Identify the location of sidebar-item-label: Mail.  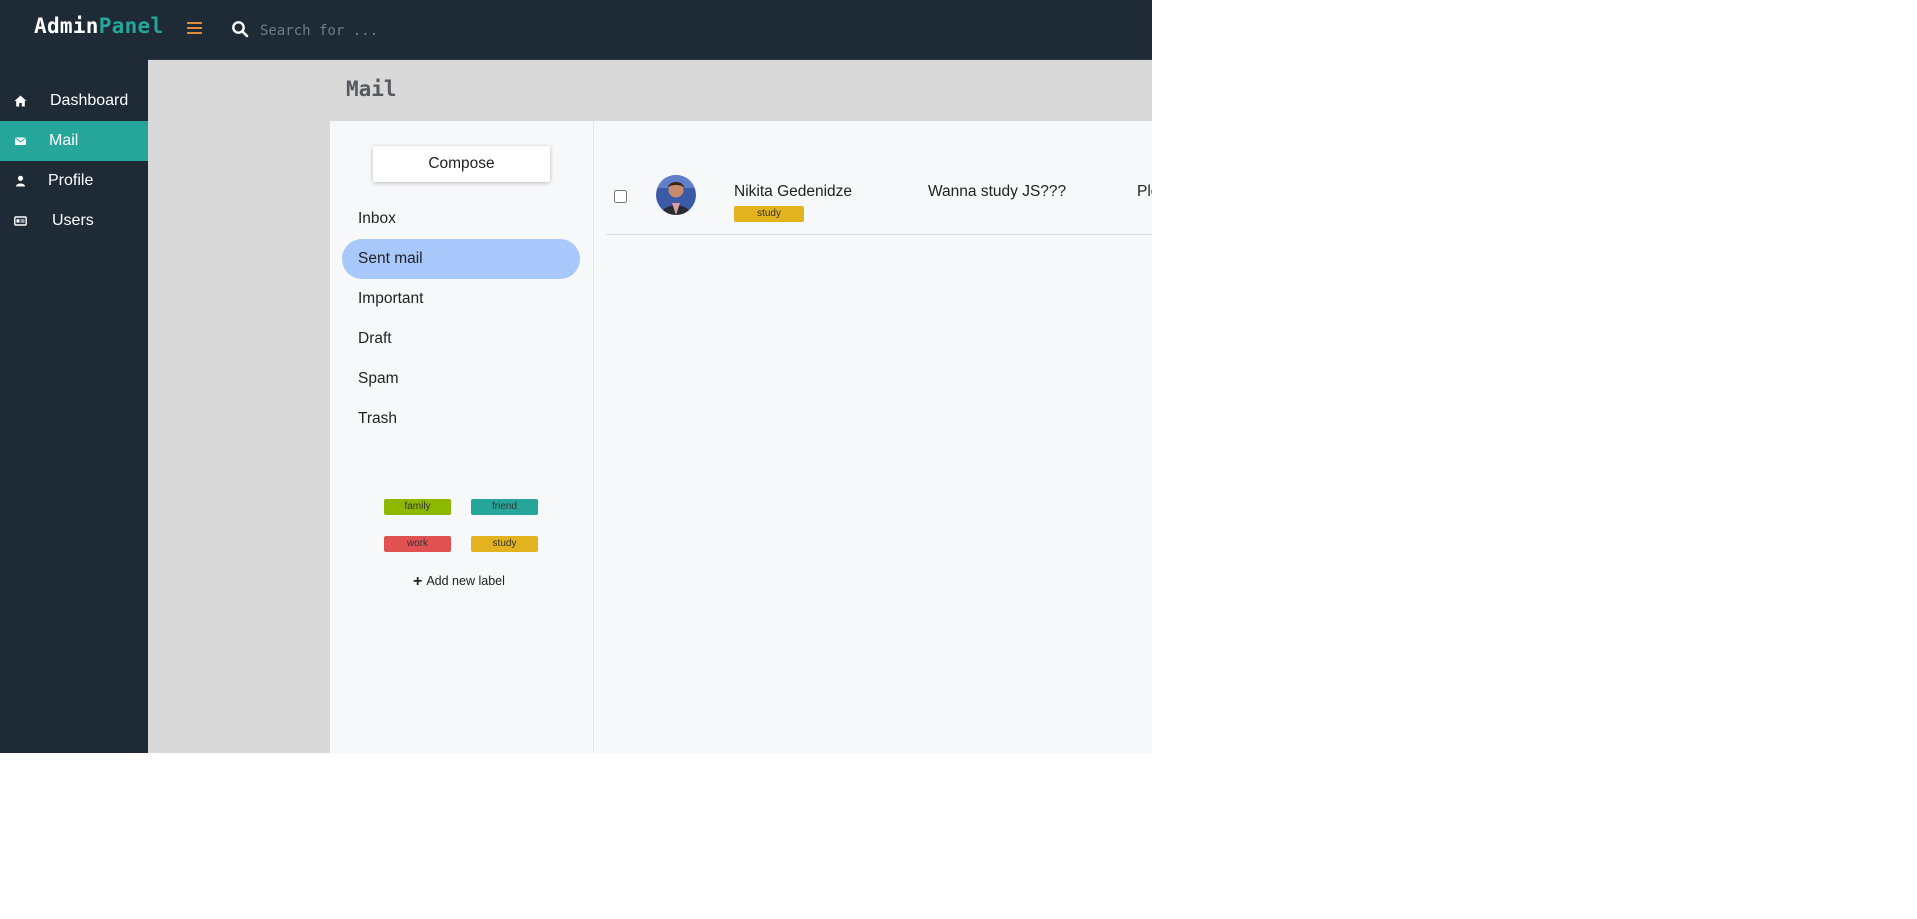
(64, 140).